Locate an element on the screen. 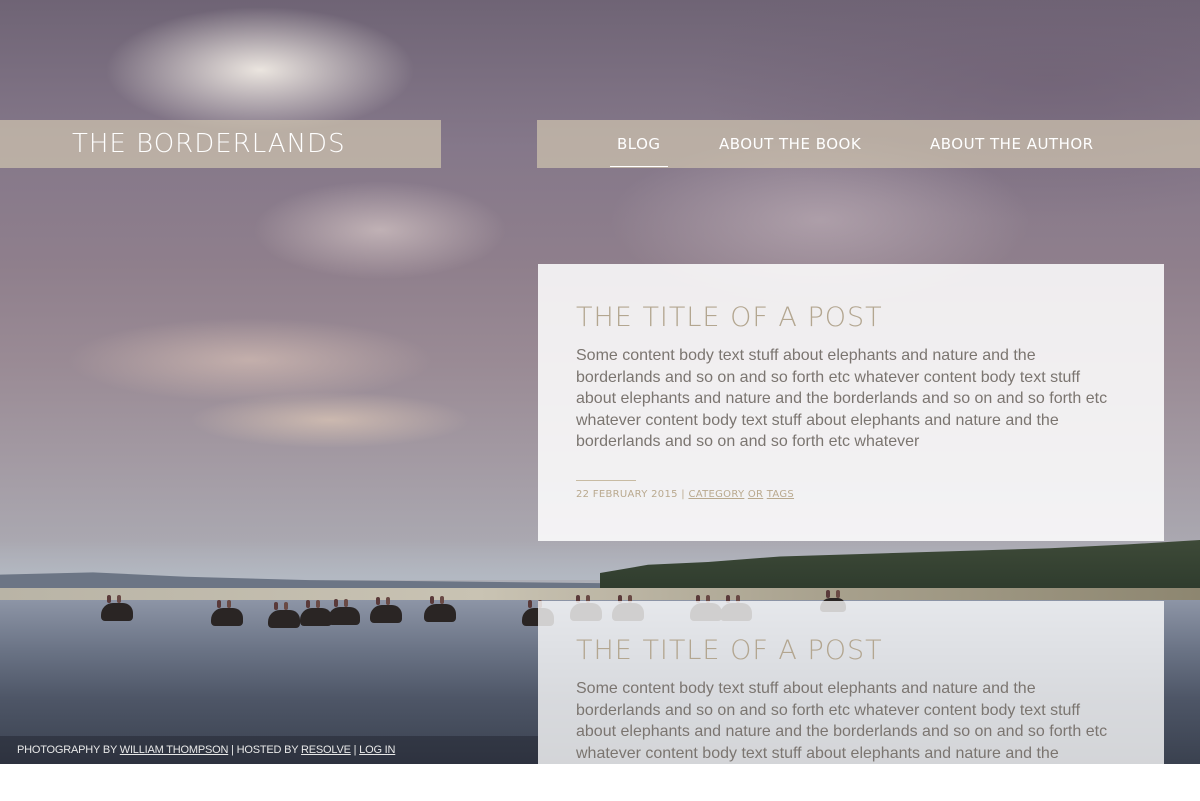 This screenshot has width=1200, height=801. post-date: 22 FEBRUARY 2015 is located at coordinates (627, 494).